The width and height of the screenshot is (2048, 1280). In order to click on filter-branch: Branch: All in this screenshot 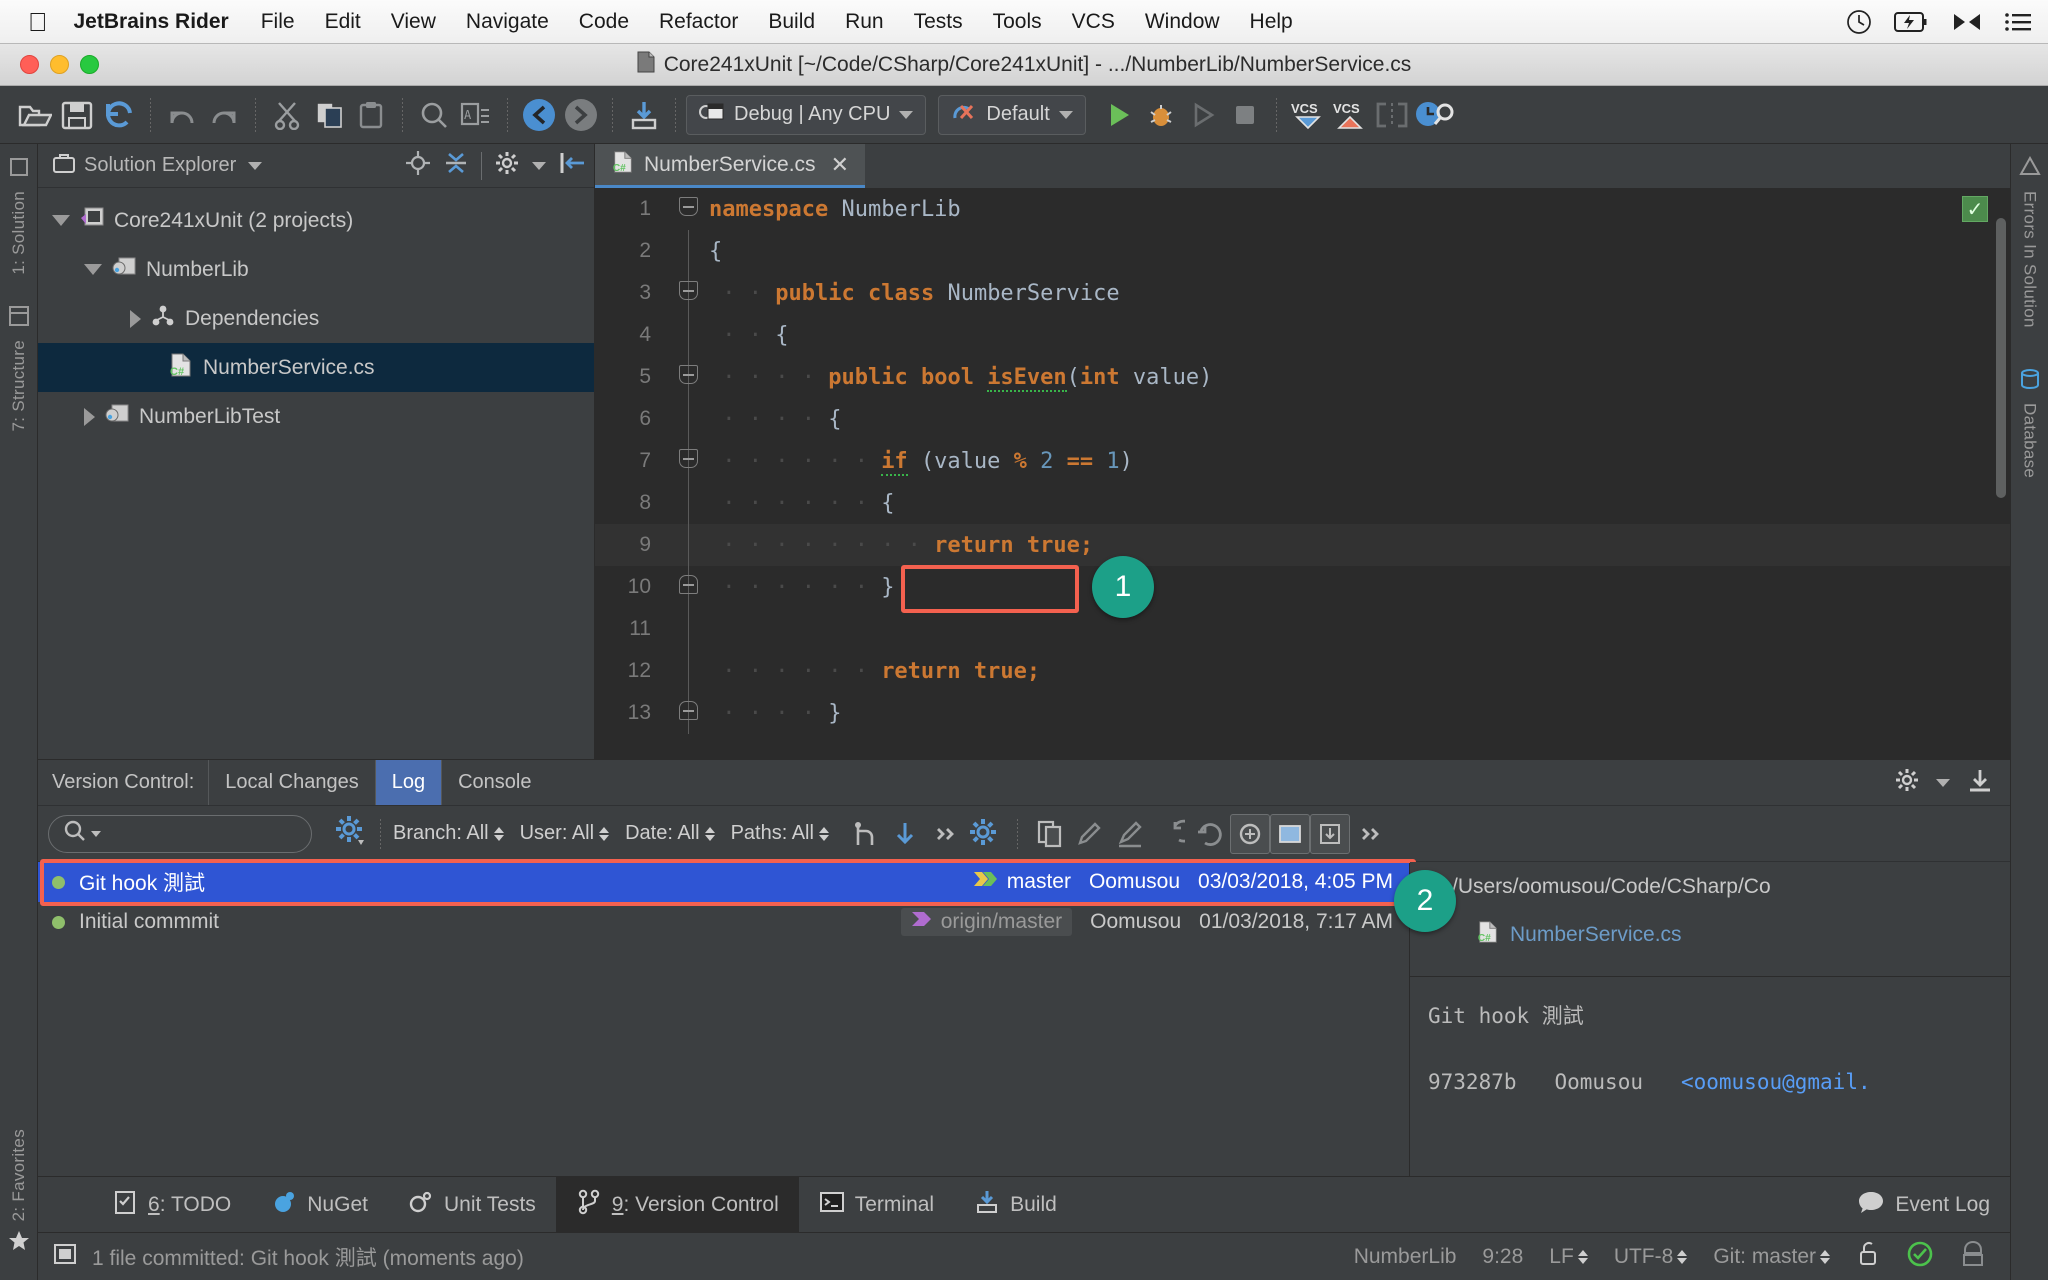, I will do `click(448, 833)`.